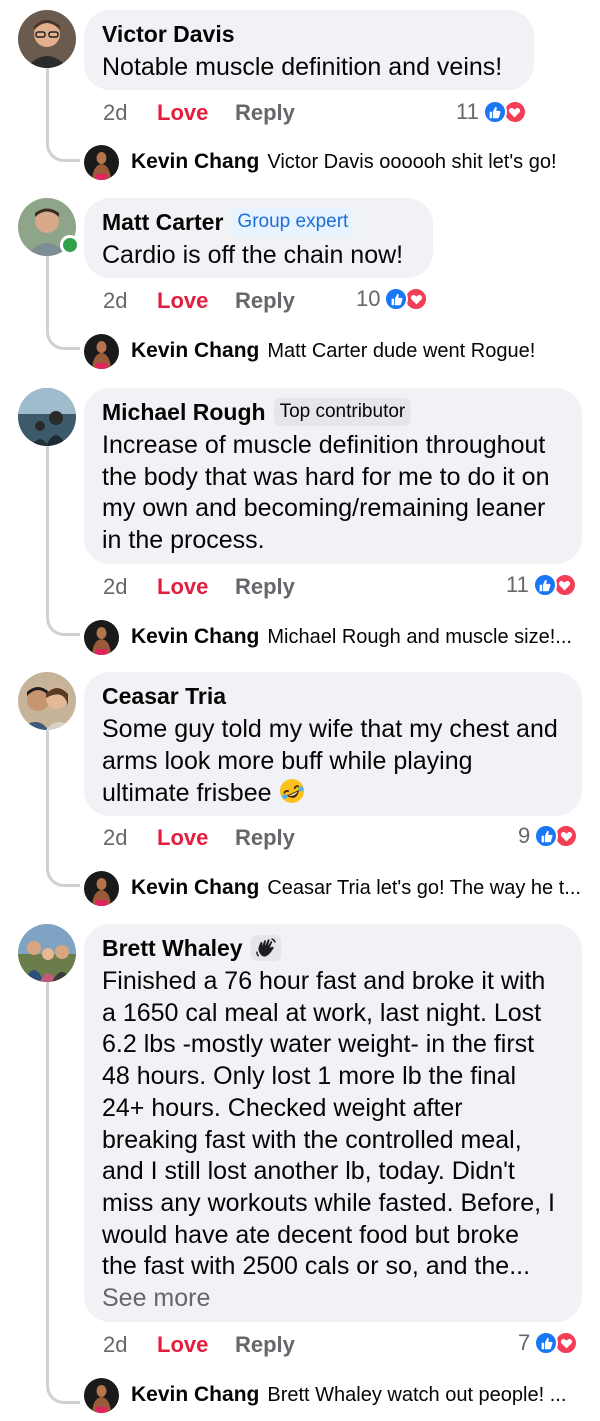 The width and height of the screenshot is (600, 1421). What do you see at coordinates (265, 948) in the screenshot?
I see `waving-hand-icon` at bounding box center [265, 948].